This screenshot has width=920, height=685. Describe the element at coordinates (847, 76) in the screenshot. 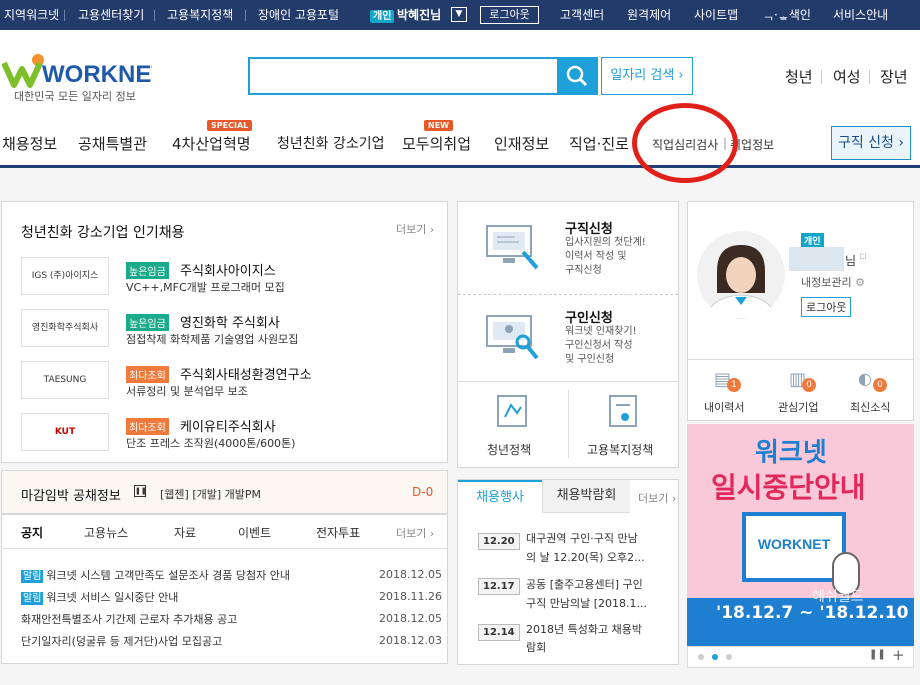

I see `user-link-women: 여성` at that location.